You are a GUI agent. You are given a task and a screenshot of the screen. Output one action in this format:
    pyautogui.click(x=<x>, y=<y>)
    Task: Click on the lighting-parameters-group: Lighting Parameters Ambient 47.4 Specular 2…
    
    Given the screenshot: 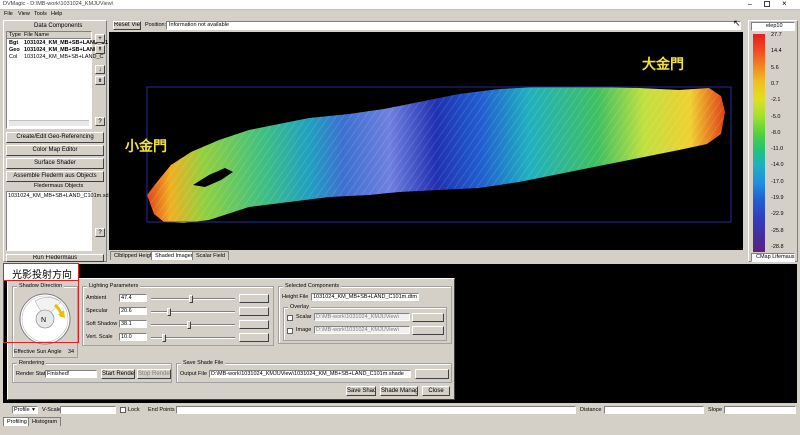 What is the action you would take?
    pyautogui.click(x=178, y=314)
    